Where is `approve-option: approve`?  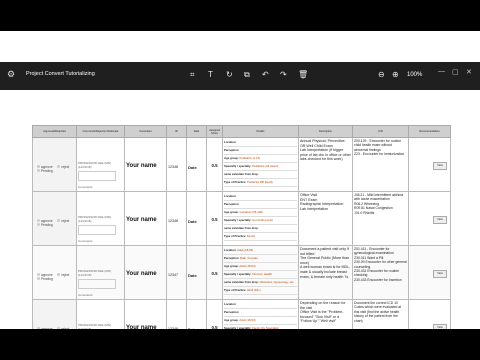 approve-option: approve is located at coordinates (46, 328).